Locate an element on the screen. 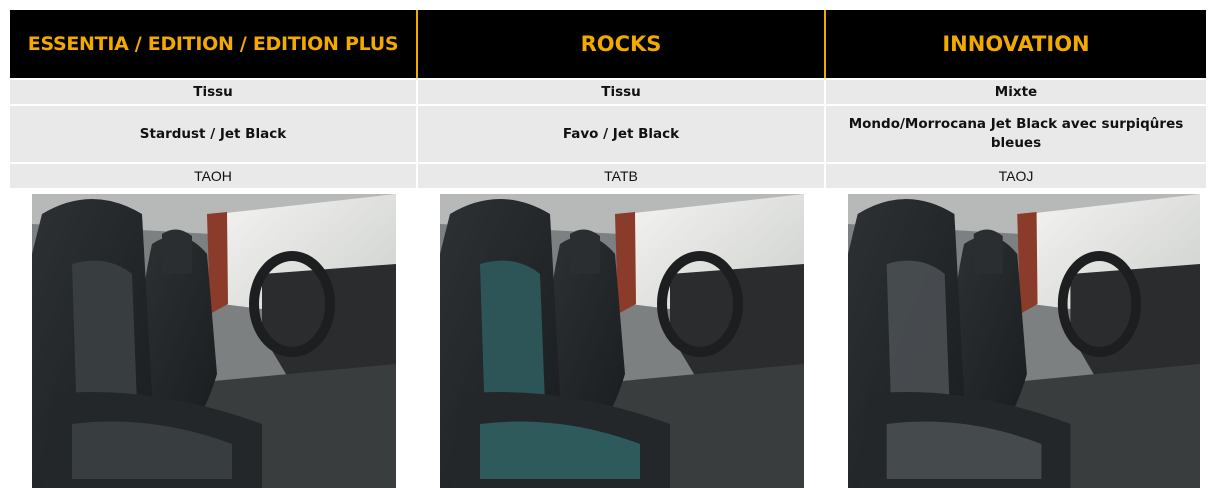 The width and height of the screenshot is (1216, 488). color-cell: Stardust / Jet Black is located at coordinates (213, 134).